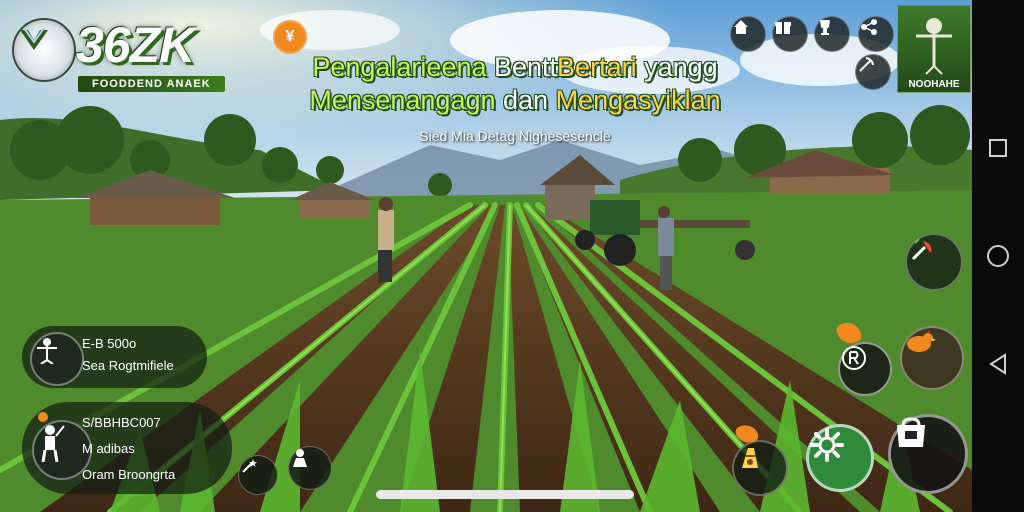 The image size is (1024, 512). Describe the element at coordinates (121, 422) in the screenshot. I see `quest-2-title: S/BBHBC007` at that location.